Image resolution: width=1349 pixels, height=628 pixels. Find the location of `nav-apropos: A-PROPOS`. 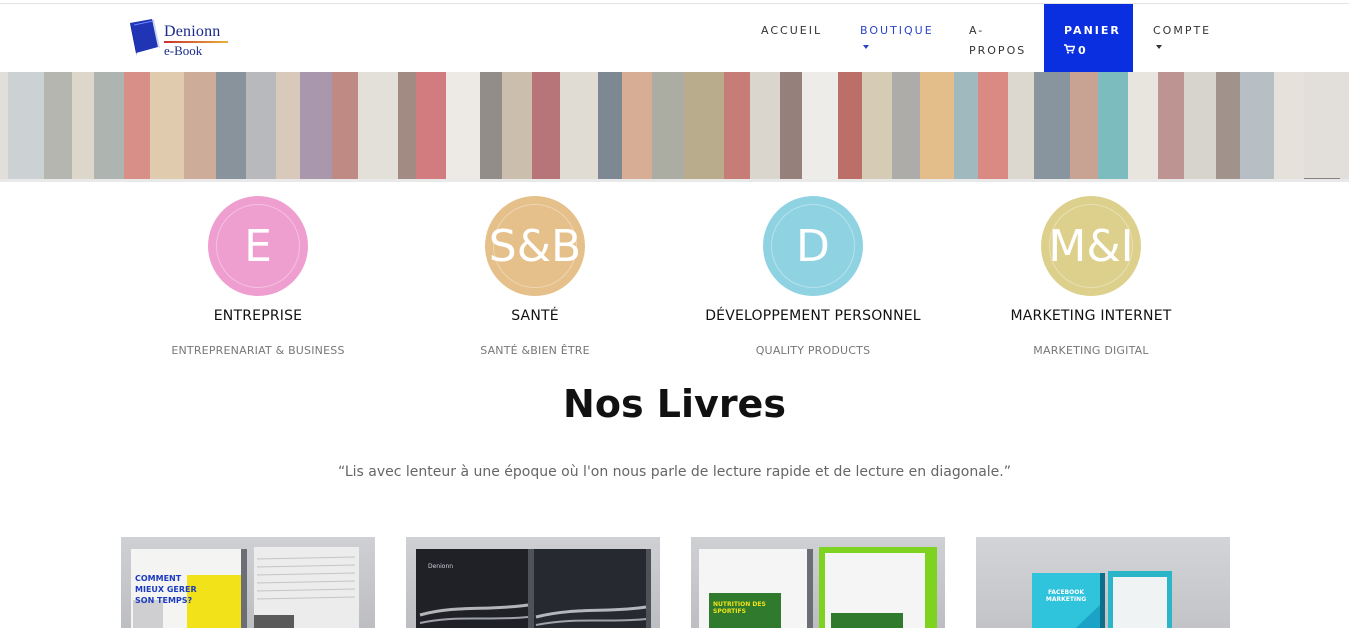

nav-apropos: A-PROPOS is located at coordinates (1004, 32).